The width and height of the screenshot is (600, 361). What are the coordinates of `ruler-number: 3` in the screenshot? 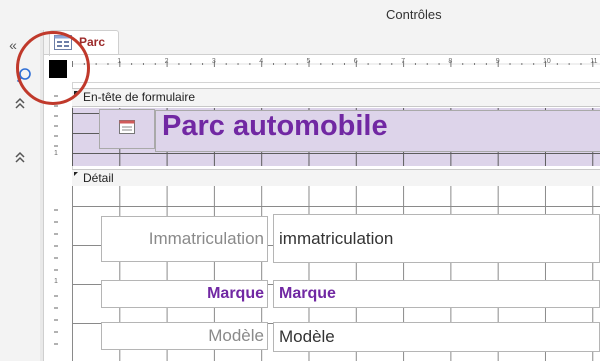 It's located at (213, 61).